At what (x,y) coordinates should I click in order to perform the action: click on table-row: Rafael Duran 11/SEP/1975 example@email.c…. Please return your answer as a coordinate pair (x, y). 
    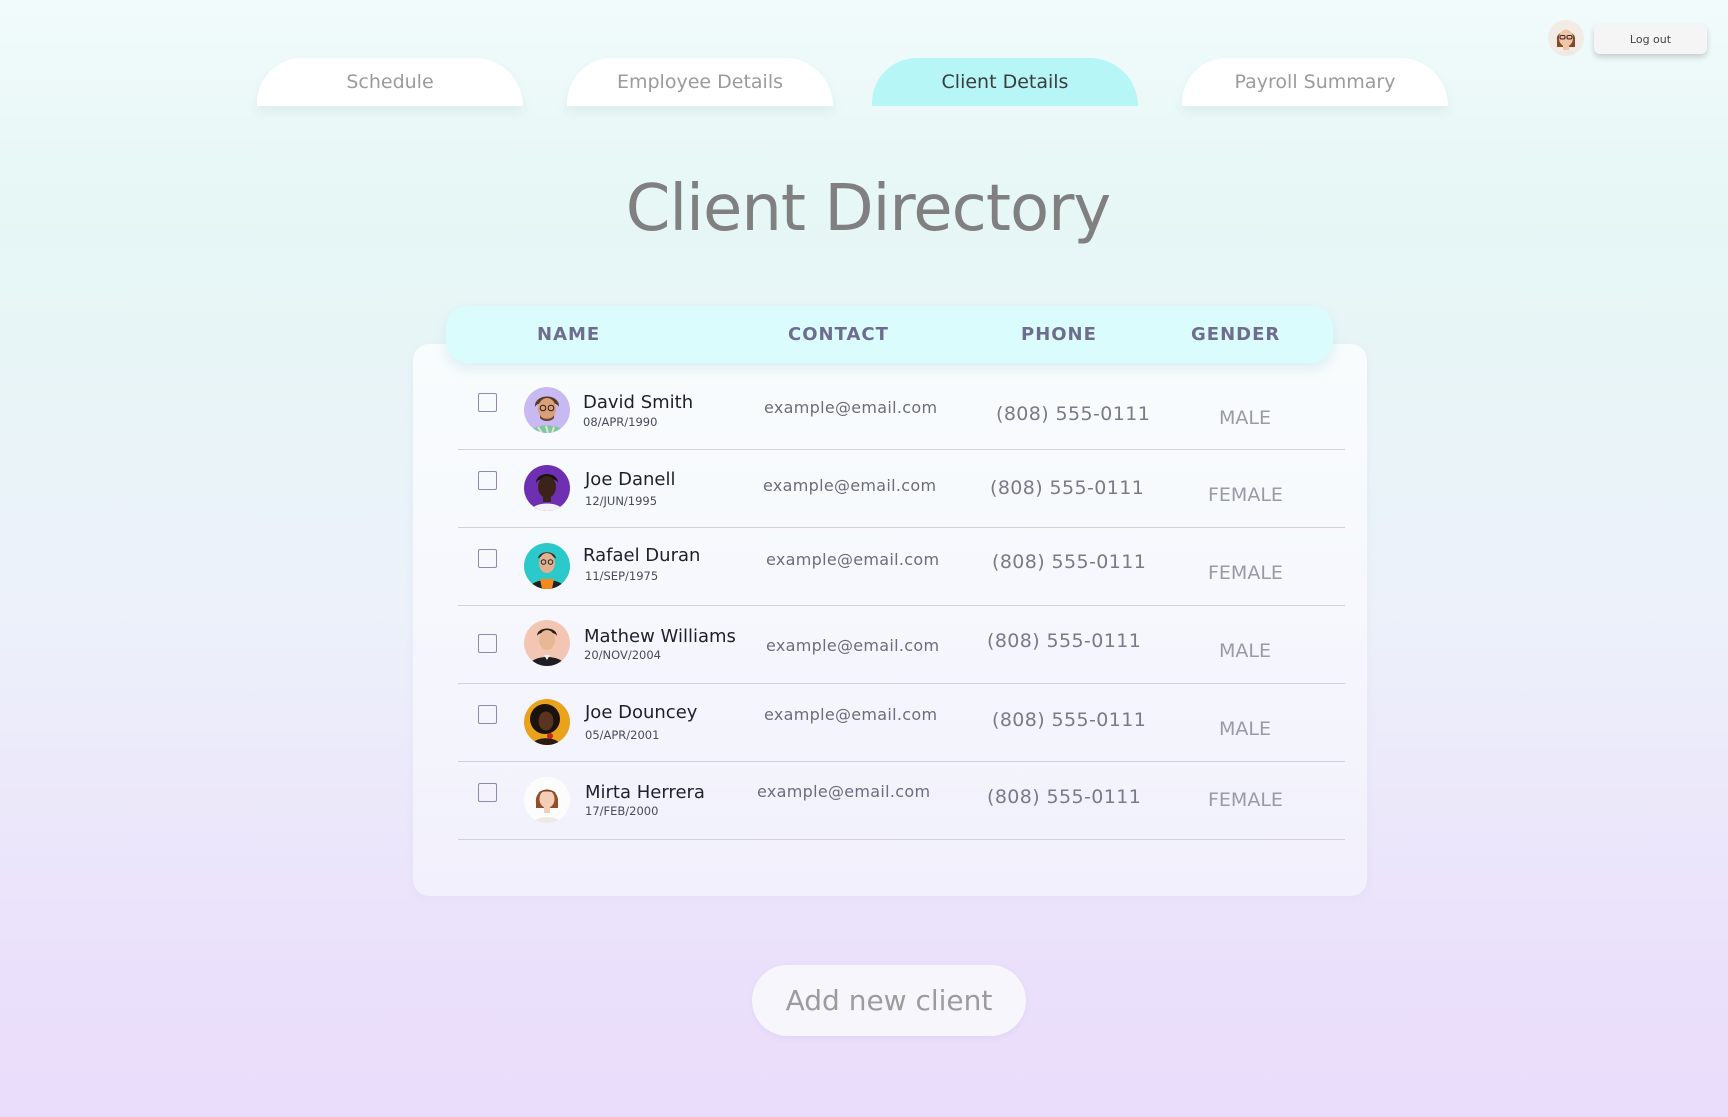
    Looking at the image, I should click on (901, 567).